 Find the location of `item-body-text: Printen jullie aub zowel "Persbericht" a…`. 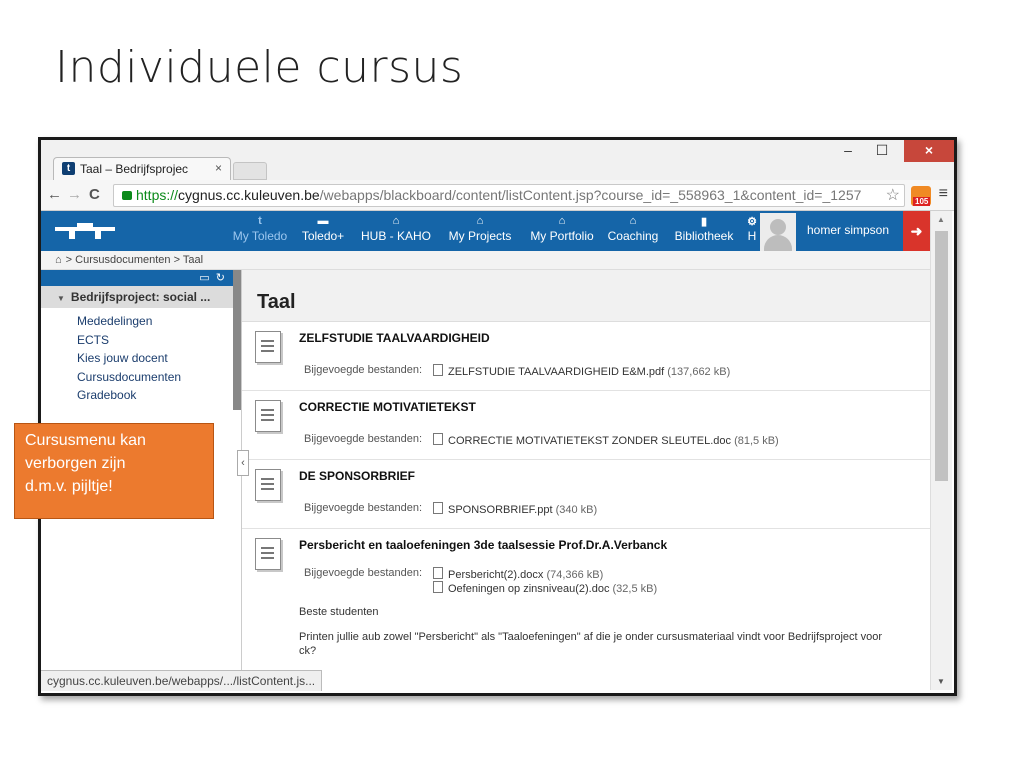

item-body-text: Printen jullie aub zowel "Persbericht" a… is located at coordinates (591, 637).